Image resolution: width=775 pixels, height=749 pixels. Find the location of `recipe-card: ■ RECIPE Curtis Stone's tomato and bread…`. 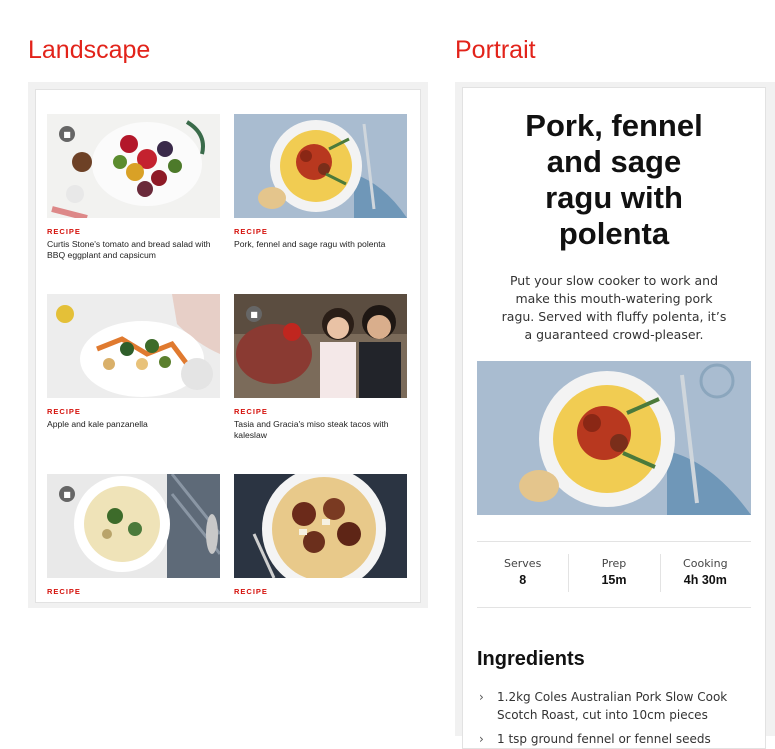

recipe-card: ■ RECIPE Curtis Stone's tomato and bread… is located at coordinates (133, 187).